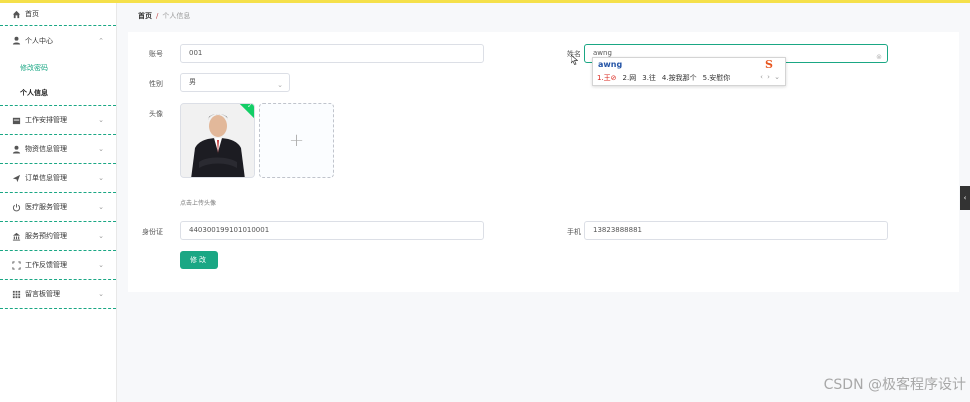 The width and height of the screenshot is (970, 402). I want to click on person-icon, so click(16, 149).